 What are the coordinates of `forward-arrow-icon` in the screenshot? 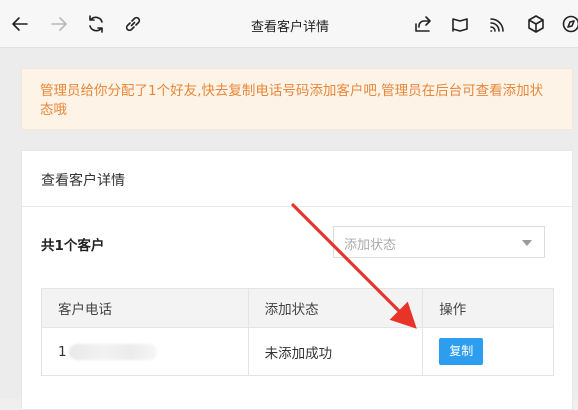 It's located at (59, 24).